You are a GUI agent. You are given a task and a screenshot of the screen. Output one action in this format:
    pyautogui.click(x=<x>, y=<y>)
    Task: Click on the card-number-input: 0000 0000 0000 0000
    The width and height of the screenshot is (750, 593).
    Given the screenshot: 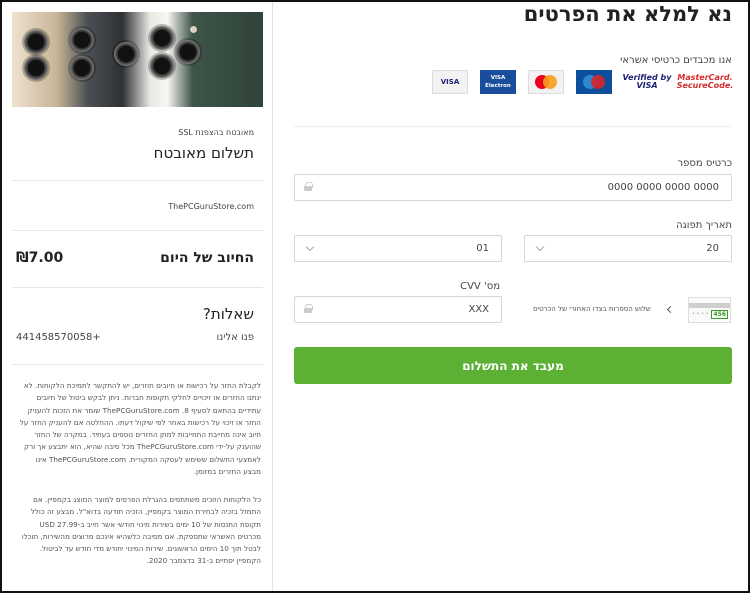 What is the action you would take?
    pyautogui.click(x=513, y=187)
    